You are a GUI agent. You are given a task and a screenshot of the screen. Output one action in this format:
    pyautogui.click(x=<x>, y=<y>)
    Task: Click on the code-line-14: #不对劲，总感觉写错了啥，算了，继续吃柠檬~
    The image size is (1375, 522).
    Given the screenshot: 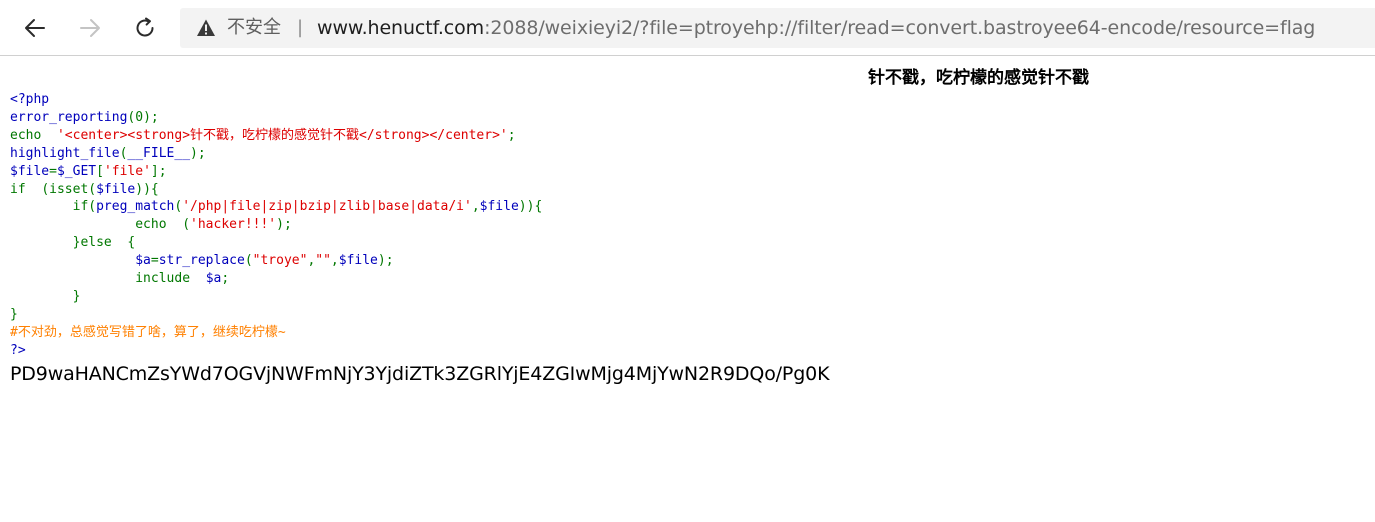 What is the action you would take?
    pyautogui.click(x=148, y=332)
    